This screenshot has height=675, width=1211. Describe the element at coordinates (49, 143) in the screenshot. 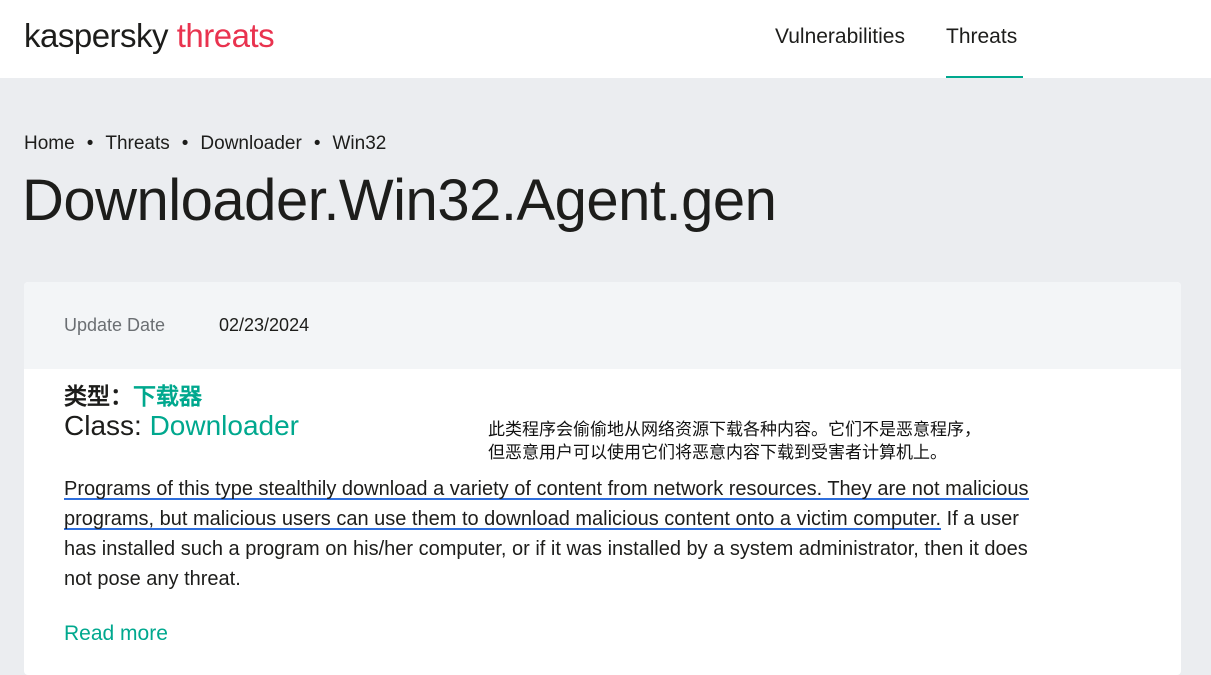

I see `breadcrumb-home: Home` at that location.